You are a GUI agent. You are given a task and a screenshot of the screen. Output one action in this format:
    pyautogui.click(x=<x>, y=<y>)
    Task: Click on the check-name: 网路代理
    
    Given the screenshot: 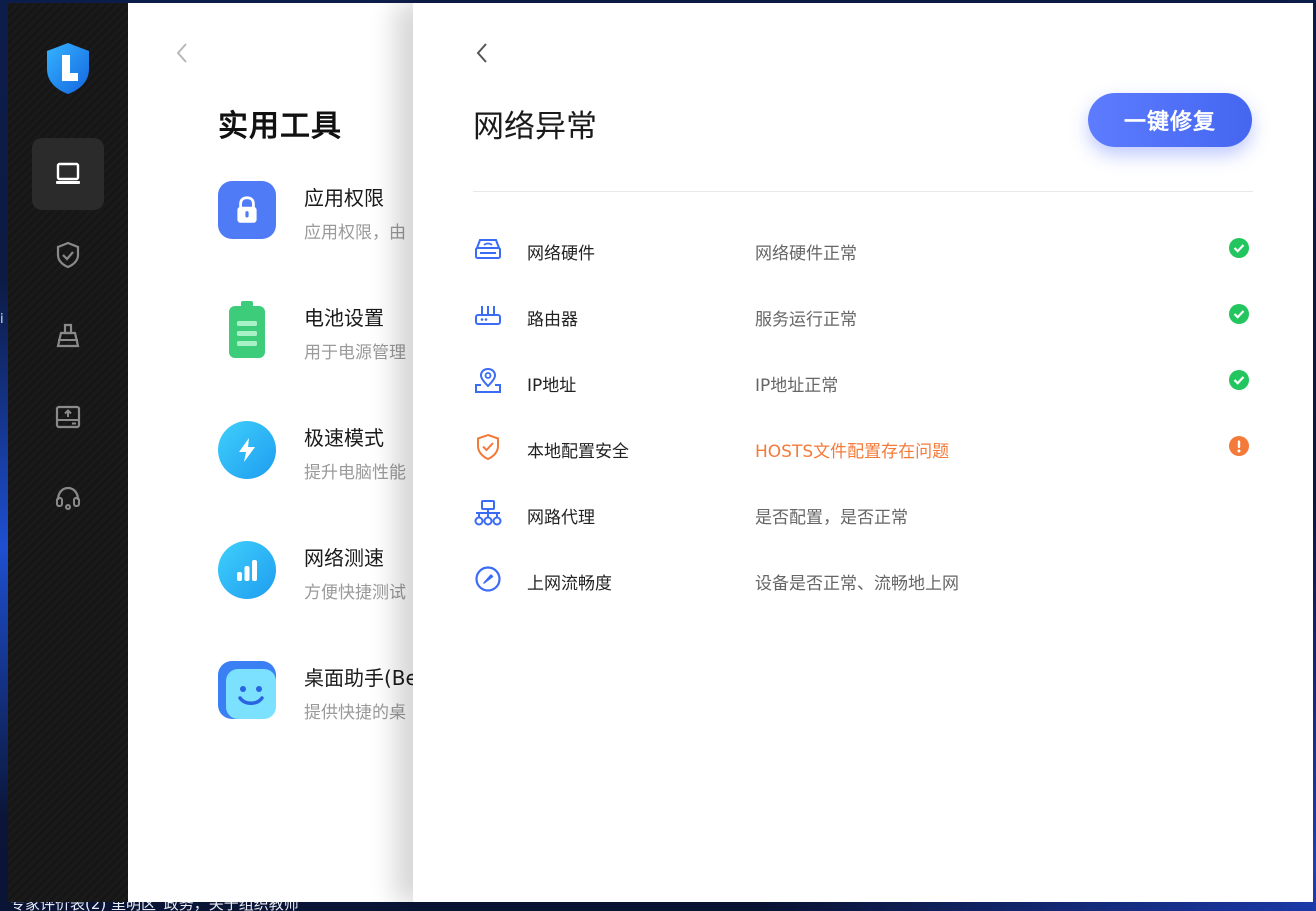 What is the action you would take?
    pyautogui.click(x=561, y=518)
    